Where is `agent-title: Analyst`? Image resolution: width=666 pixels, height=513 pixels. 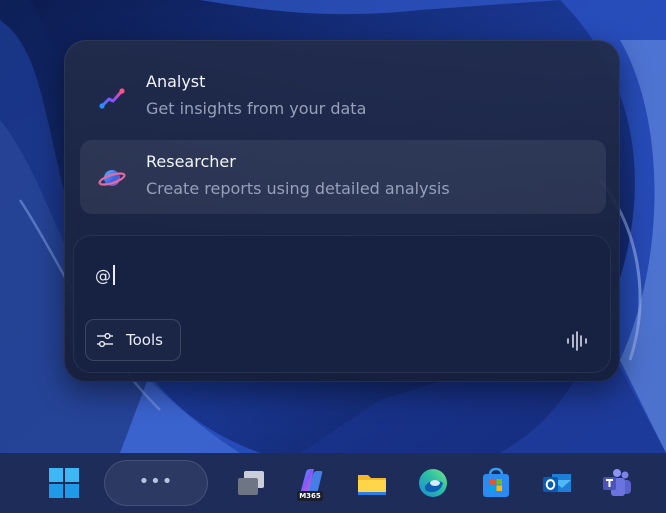
agent-title: Analyst is located at coordinates (176, 81).